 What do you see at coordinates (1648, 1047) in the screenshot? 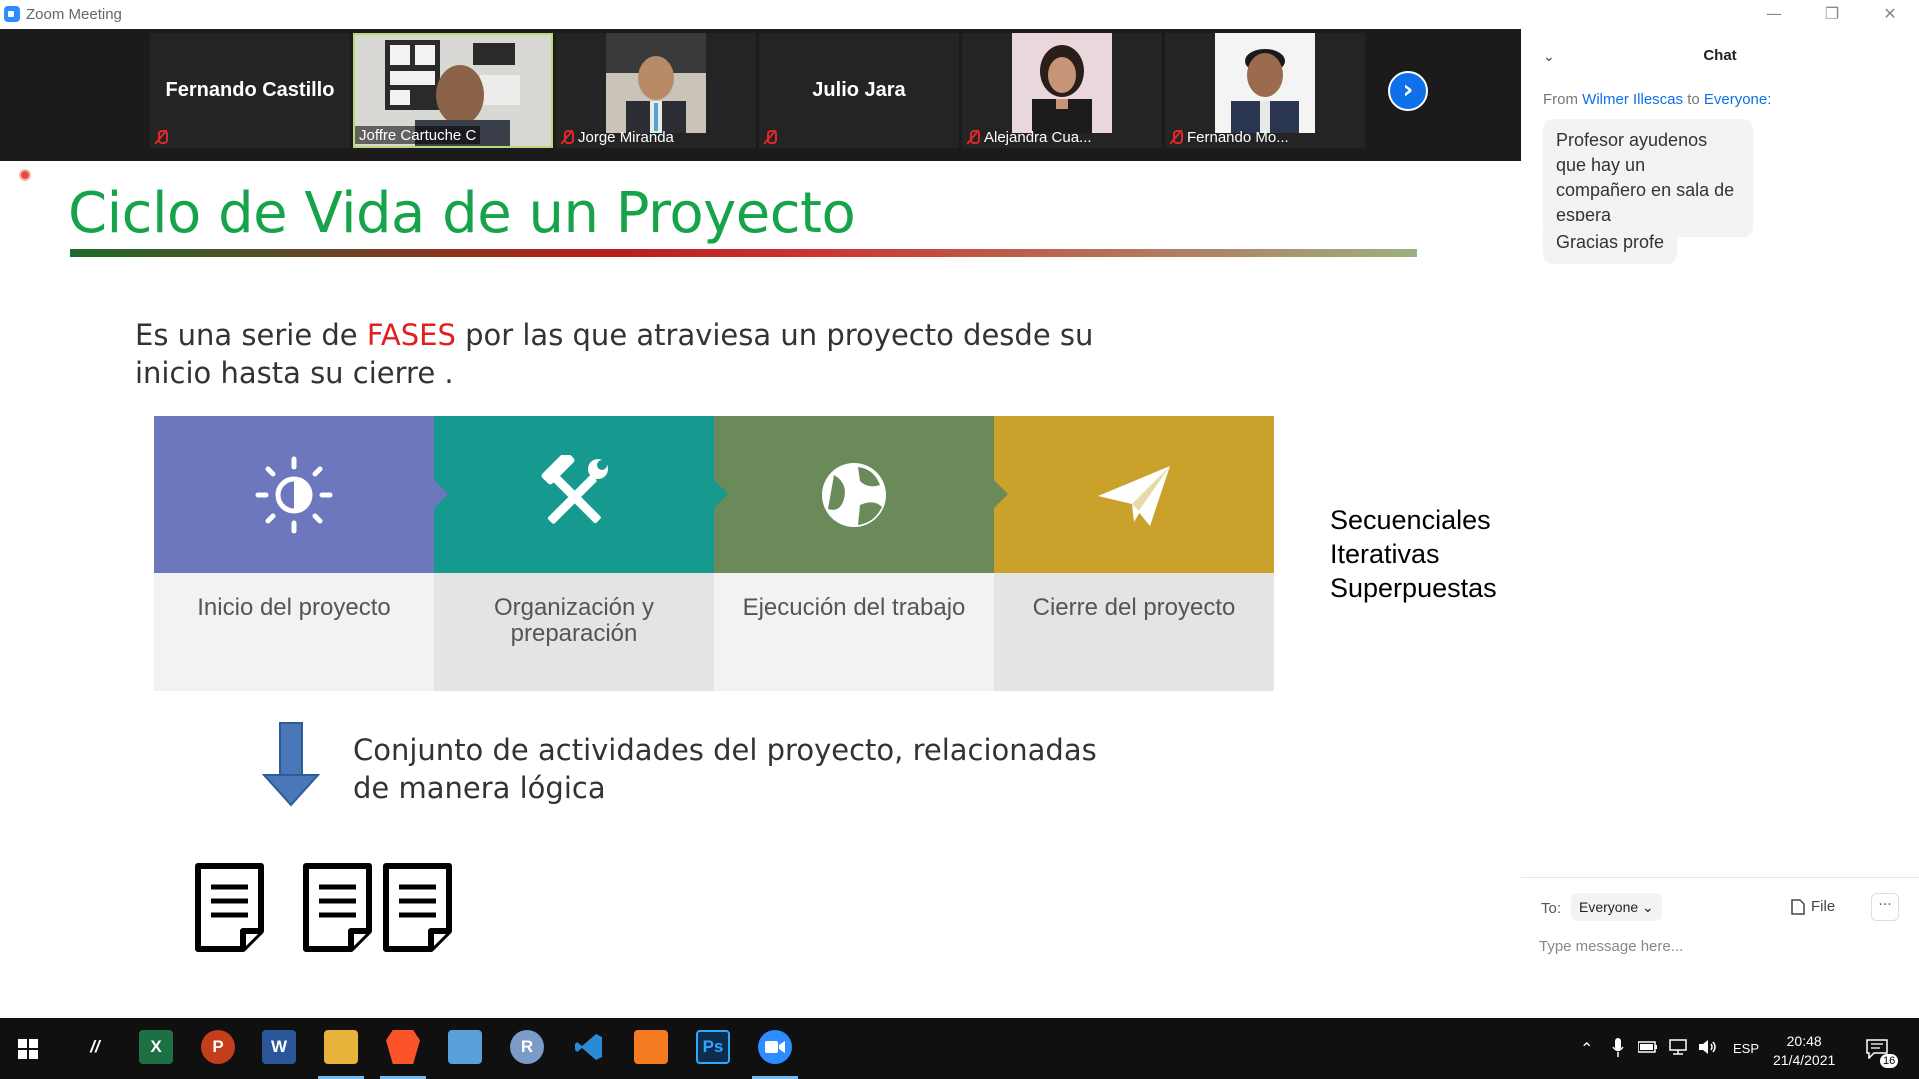
I see `battery-icon` at bounding box center [1648, 1047].